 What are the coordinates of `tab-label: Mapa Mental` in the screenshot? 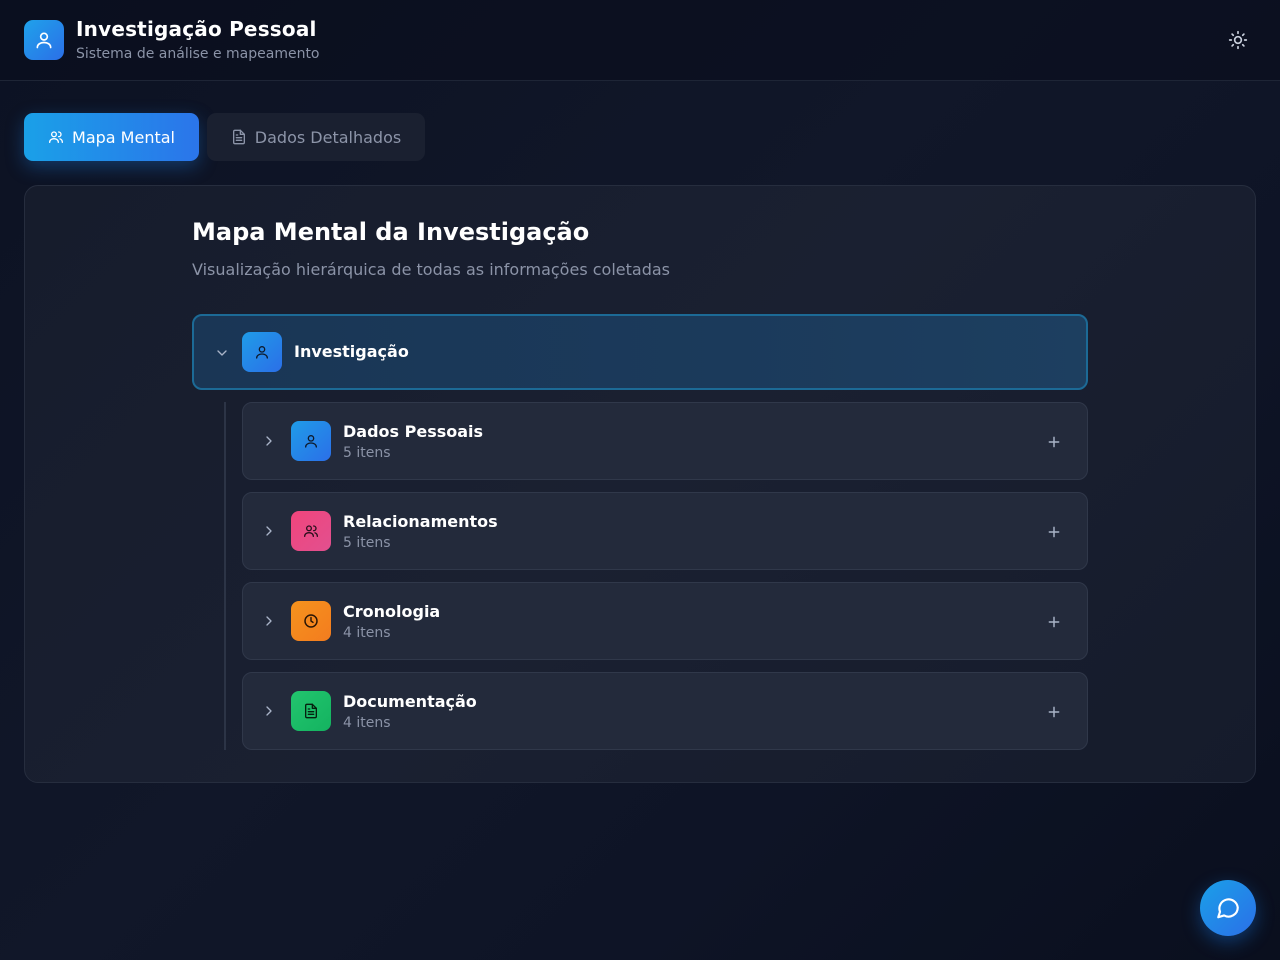 It's located at (123, 137).